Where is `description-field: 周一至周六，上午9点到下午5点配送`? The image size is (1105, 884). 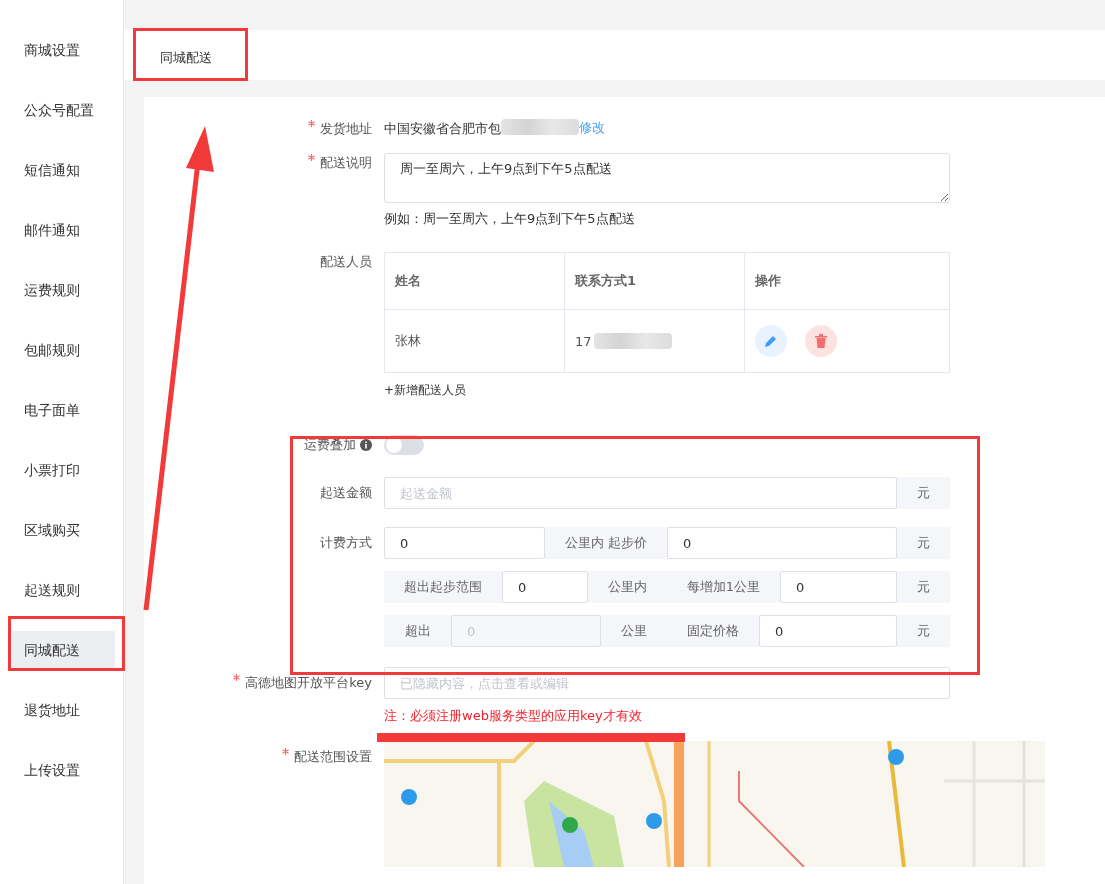
description-field: 周一至周六，上午9点到下午5点配送 is located at coordinates (667, 178).